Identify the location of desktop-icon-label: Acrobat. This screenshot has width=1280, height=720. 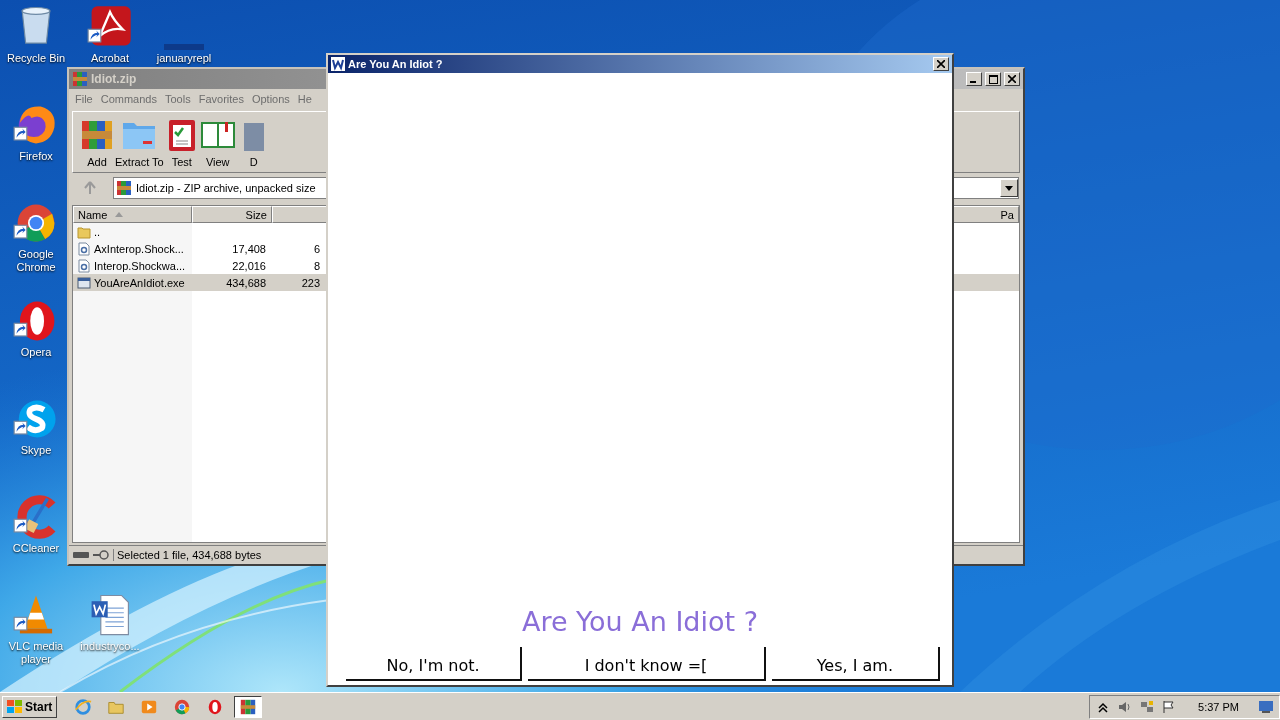
(110, 58).